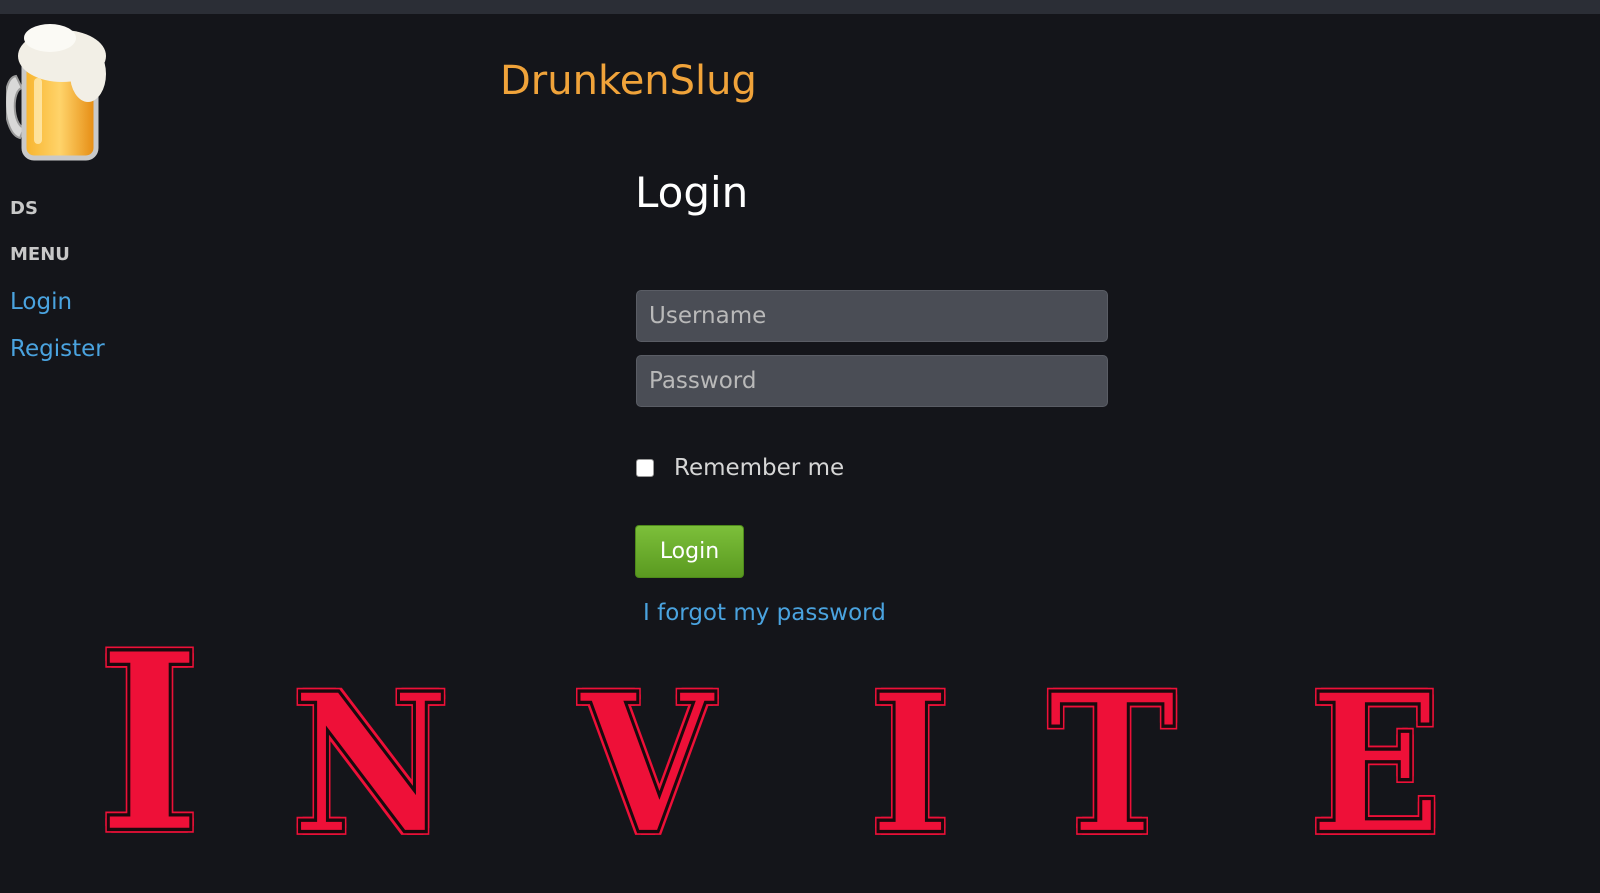 This screenshot has height=893, width=1600. What do you see at coordinates (24, 208) in the screenshot?
I see `sidebar-ds-label: DS` at bounding box center [24, 208].